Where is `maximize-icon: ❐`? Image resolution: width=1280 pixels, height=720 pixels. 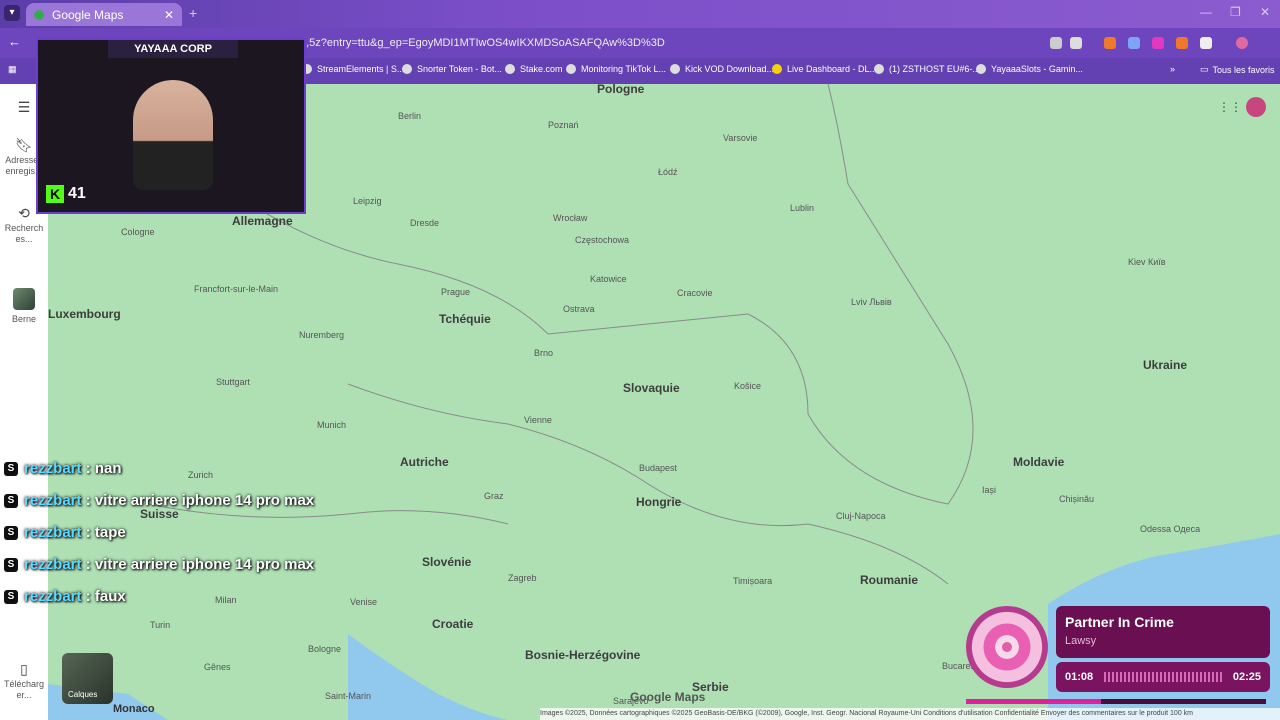 maximize-icon: ❐ is located at coordinates (1235, 12).